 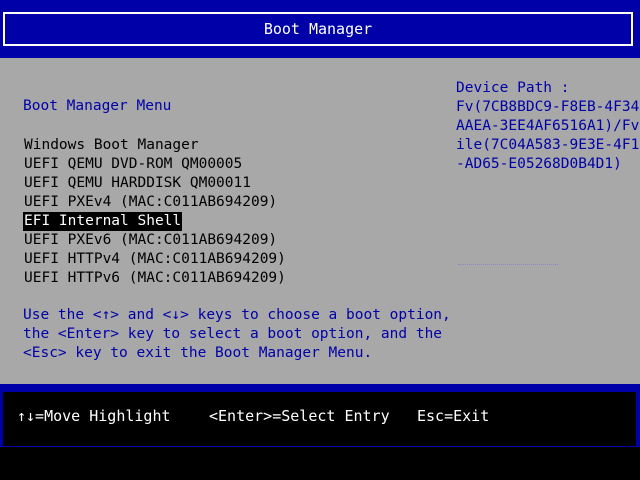 I want to click on device-path-line: ile(7C04A583-9E3E-4F1C, so click(x=548, y=145).